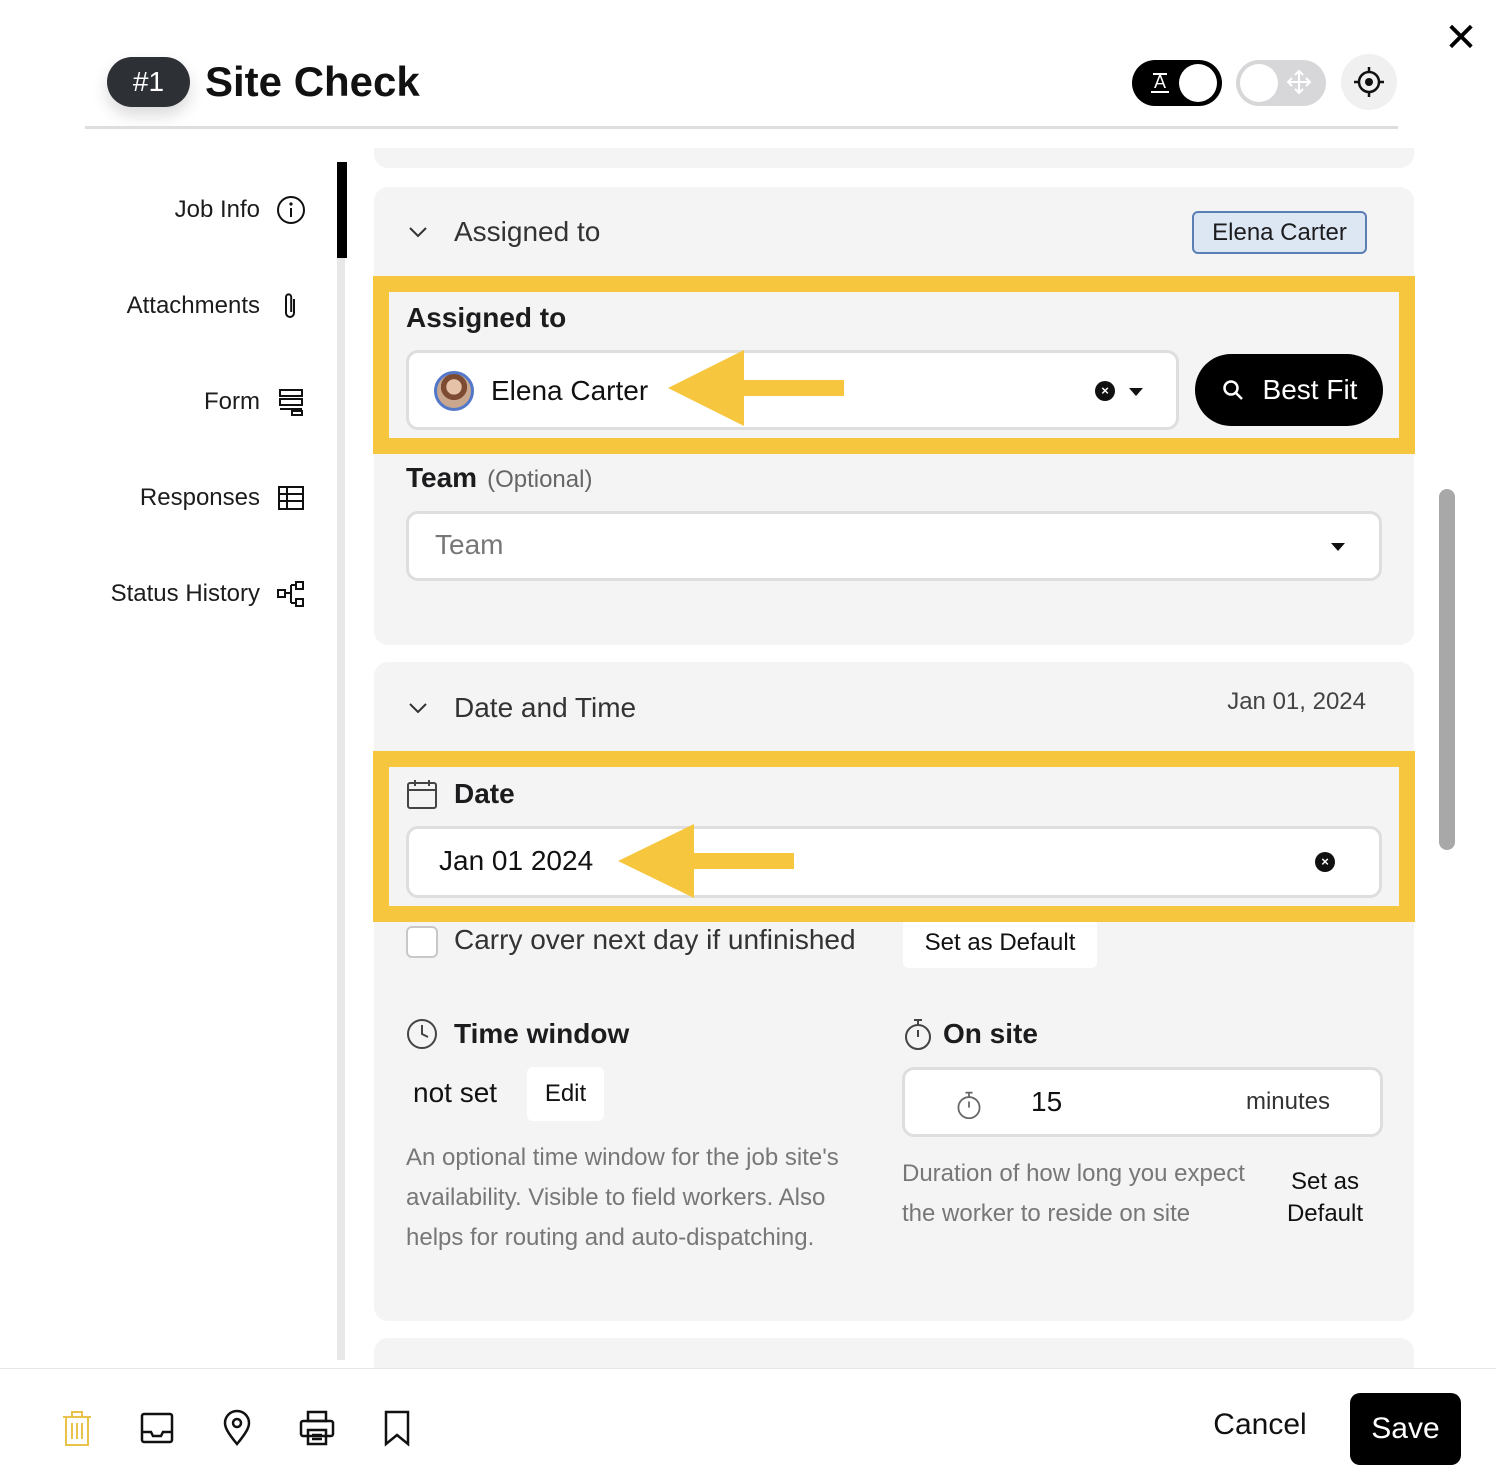 This screenshot has height=1480, width=1496. Describe the element at coordinates (157, 1428) in the screenshot. I see `inbox-icon` at that location.